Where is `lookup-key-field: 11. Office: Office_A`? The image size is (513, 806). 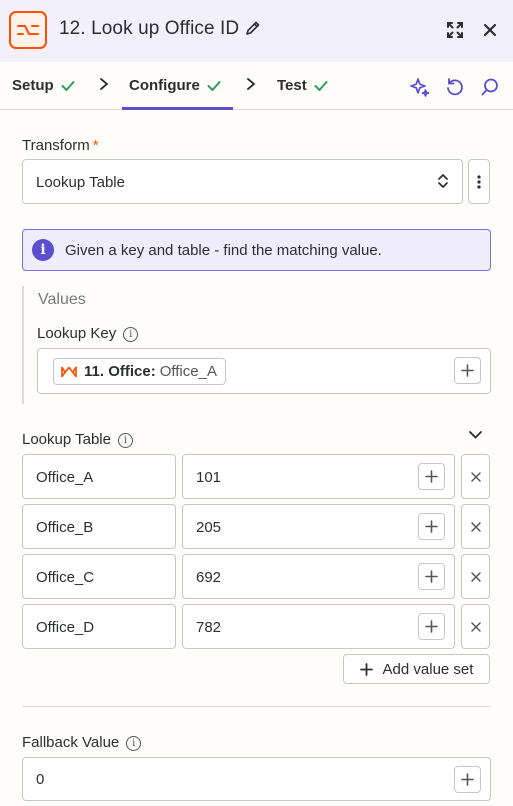 lookup-key-field: 11. Office: Office_A is located at coordinates (264, 371).